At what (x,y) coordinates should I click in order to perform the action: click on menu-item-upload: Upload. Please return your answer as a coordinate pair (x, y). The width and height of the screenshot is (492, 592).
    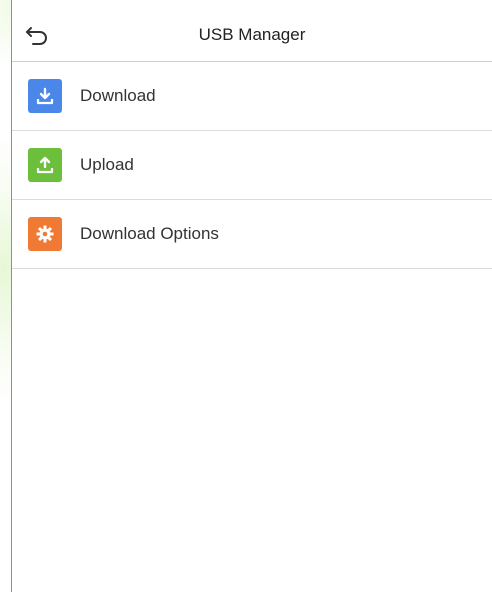
    Looking at the image, I should click on (252, 165).